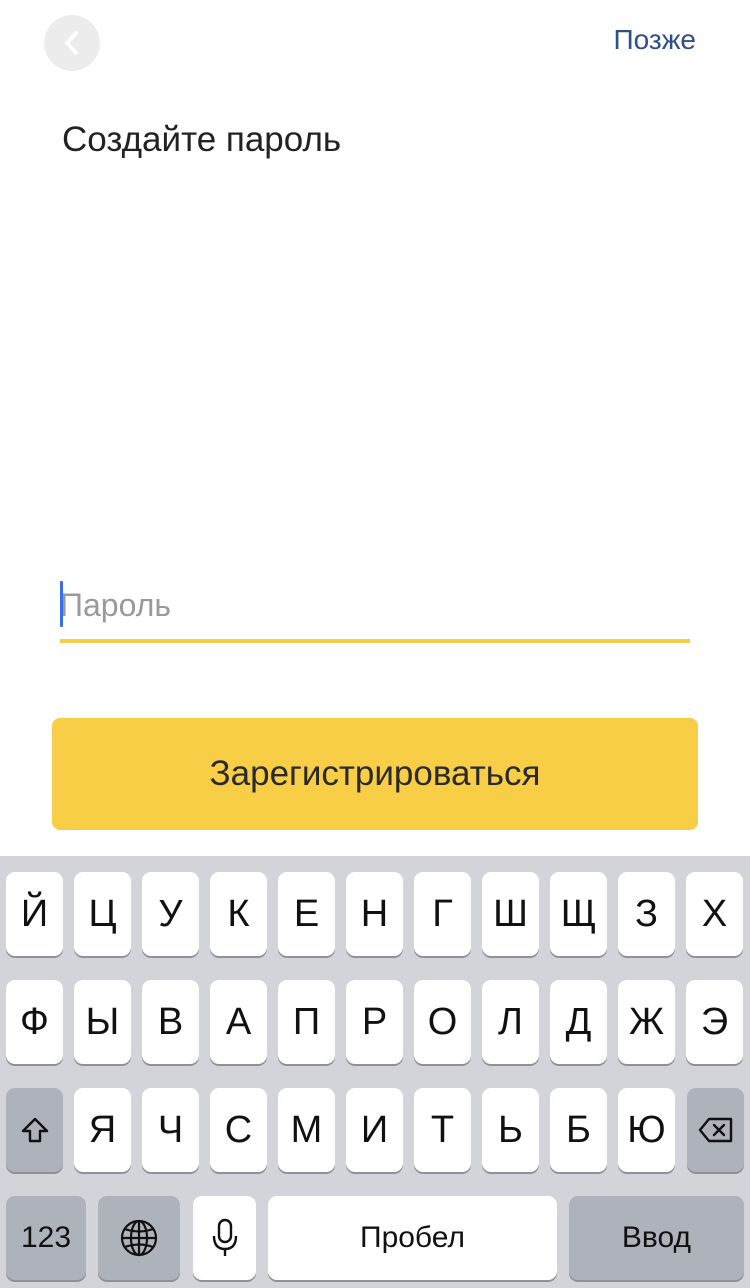 This screenshot has height=1288, width=750. I want to click on key-letter: Х, so click(714, 914).